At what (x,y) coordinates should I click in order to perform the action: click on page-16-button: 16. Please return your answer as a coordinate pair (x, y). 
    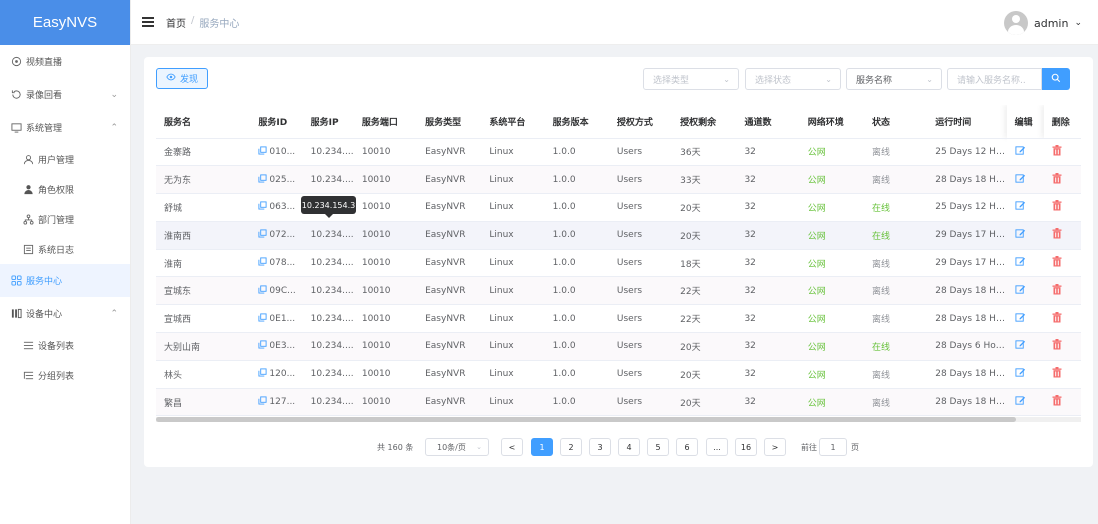
    Looking at the image, I should click on (746, 447).